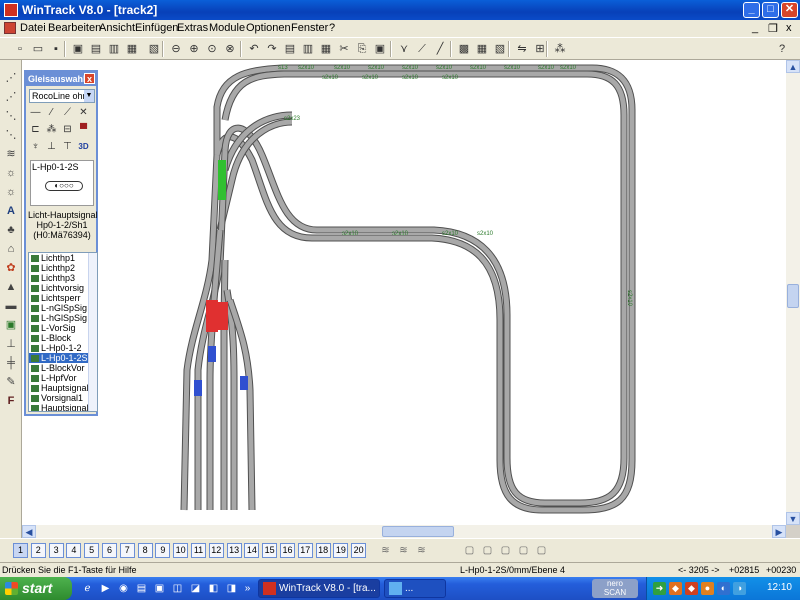 Image resolution: width=800 pixels, height=600 pixels. I want to click on scroll-left-icon: ◀, so click(29, 531).